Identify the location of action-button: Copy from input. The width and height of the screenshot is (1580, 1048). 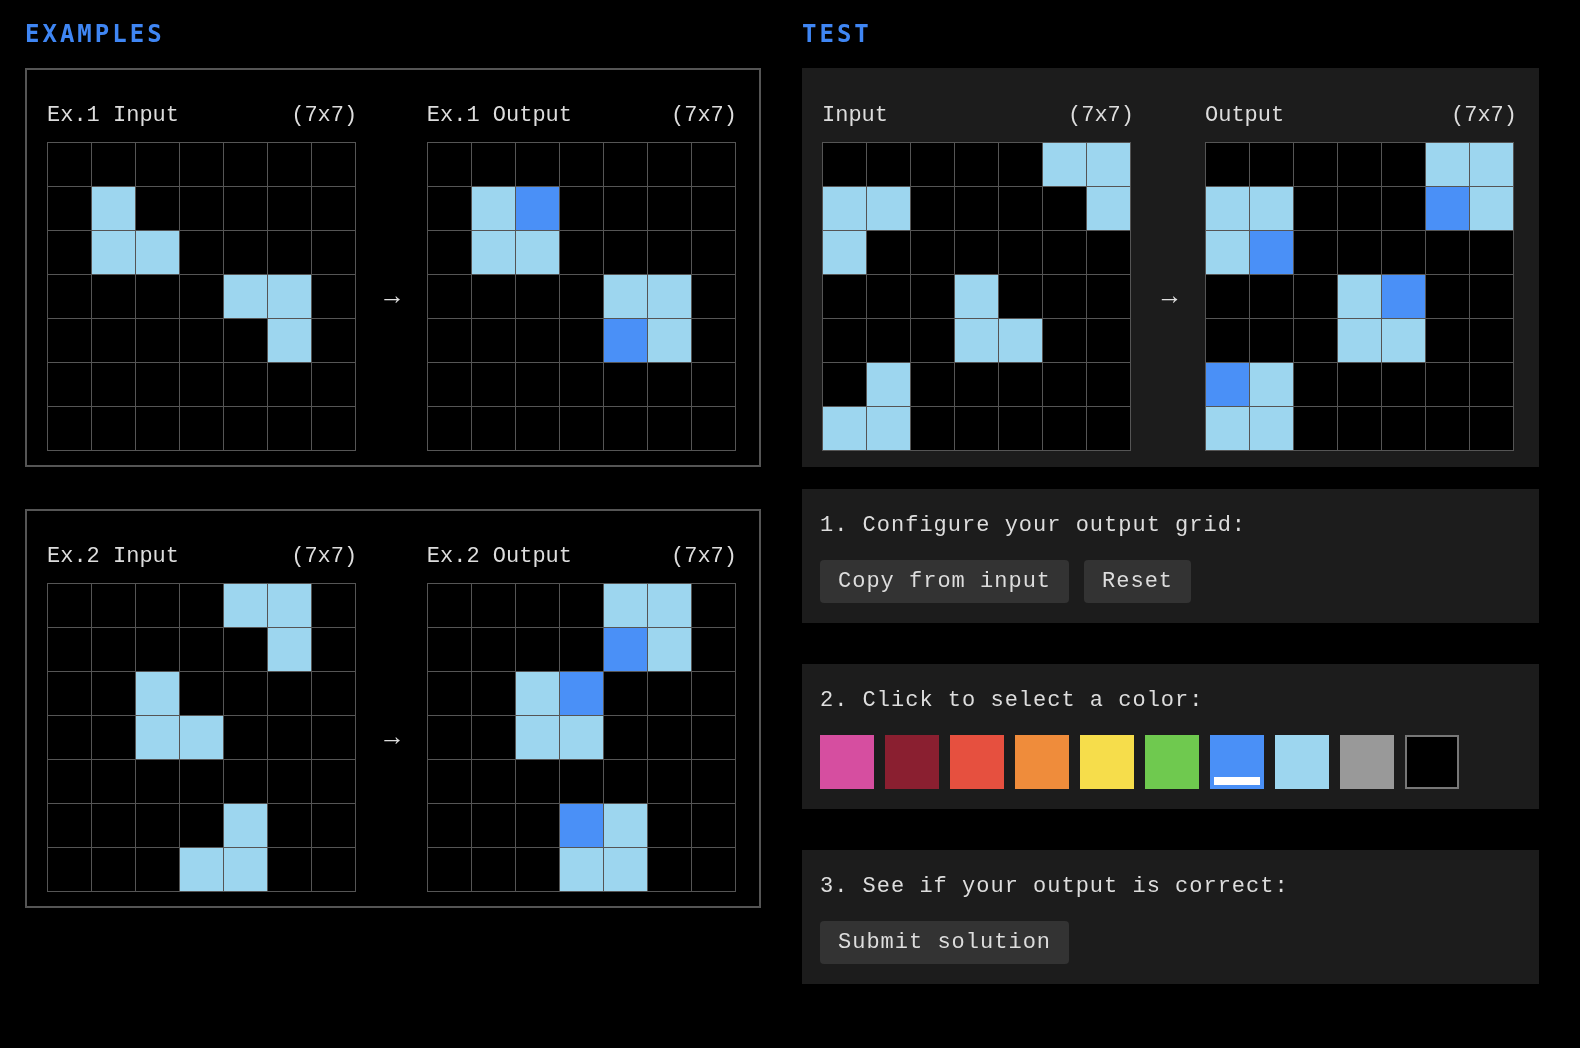
(945, 581).